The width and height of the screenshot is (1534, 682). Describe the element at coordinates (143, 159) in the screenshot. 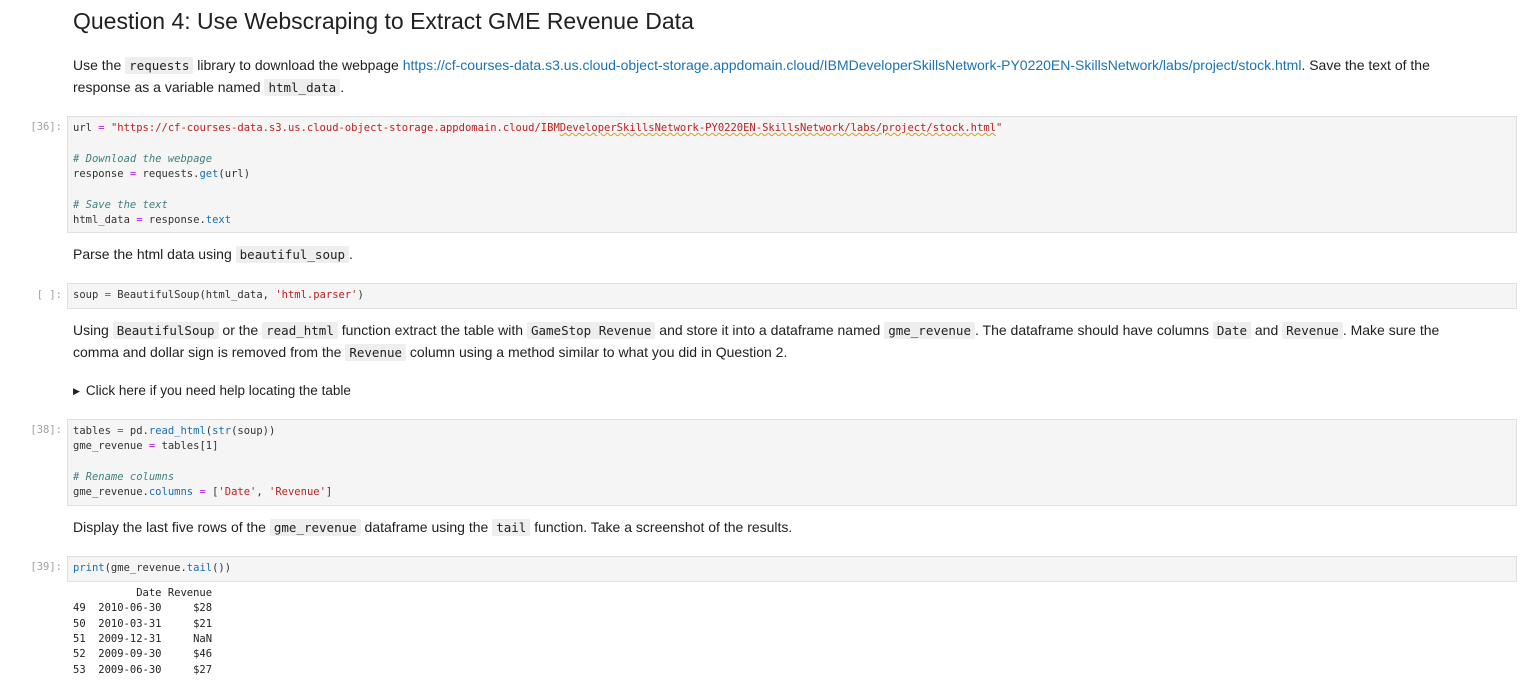

I see `code-comment-download: # Download the webpage` at that location.